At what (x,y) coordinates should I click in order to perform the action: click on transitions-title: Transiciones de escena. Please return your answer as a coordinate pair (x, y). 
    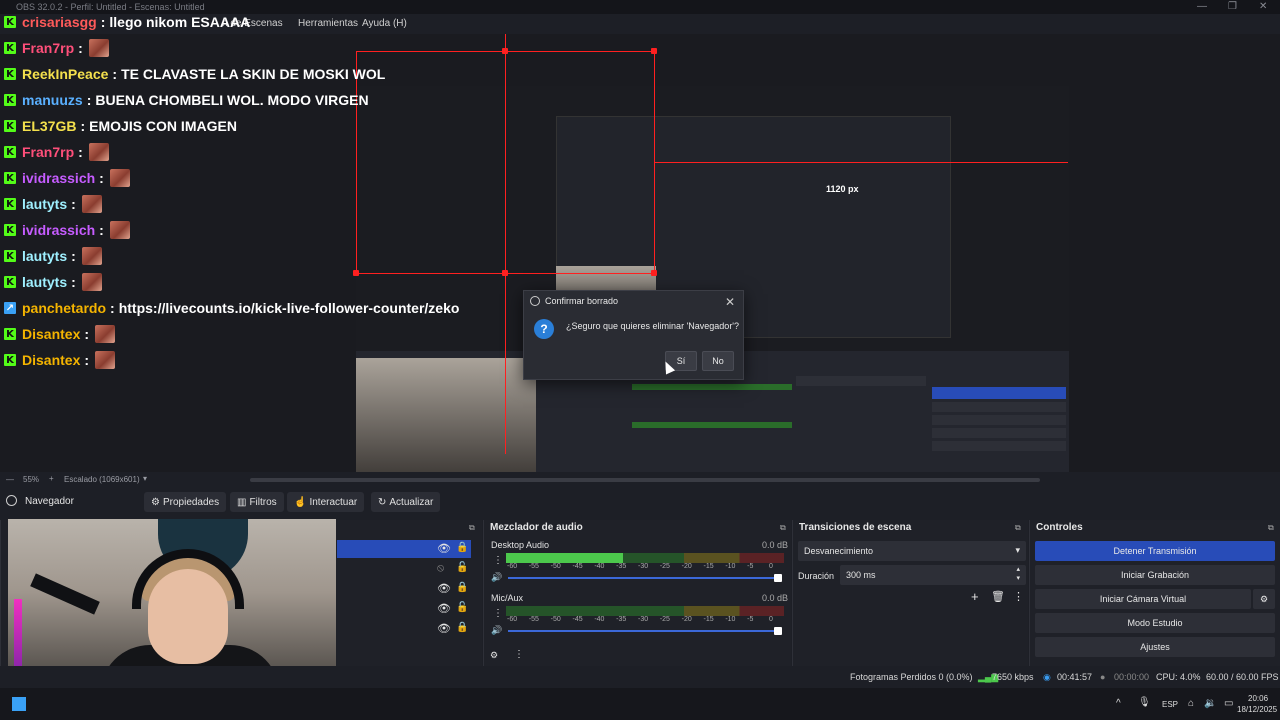
    Looking at the image, I should click on (855, 527).